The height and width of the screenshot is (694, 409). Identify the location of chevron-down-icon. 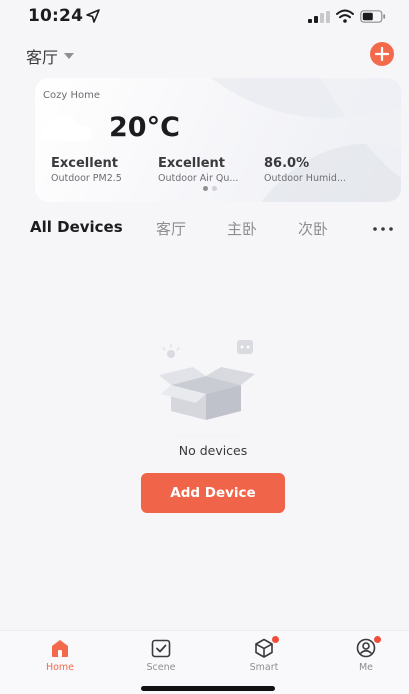
(69, 56).